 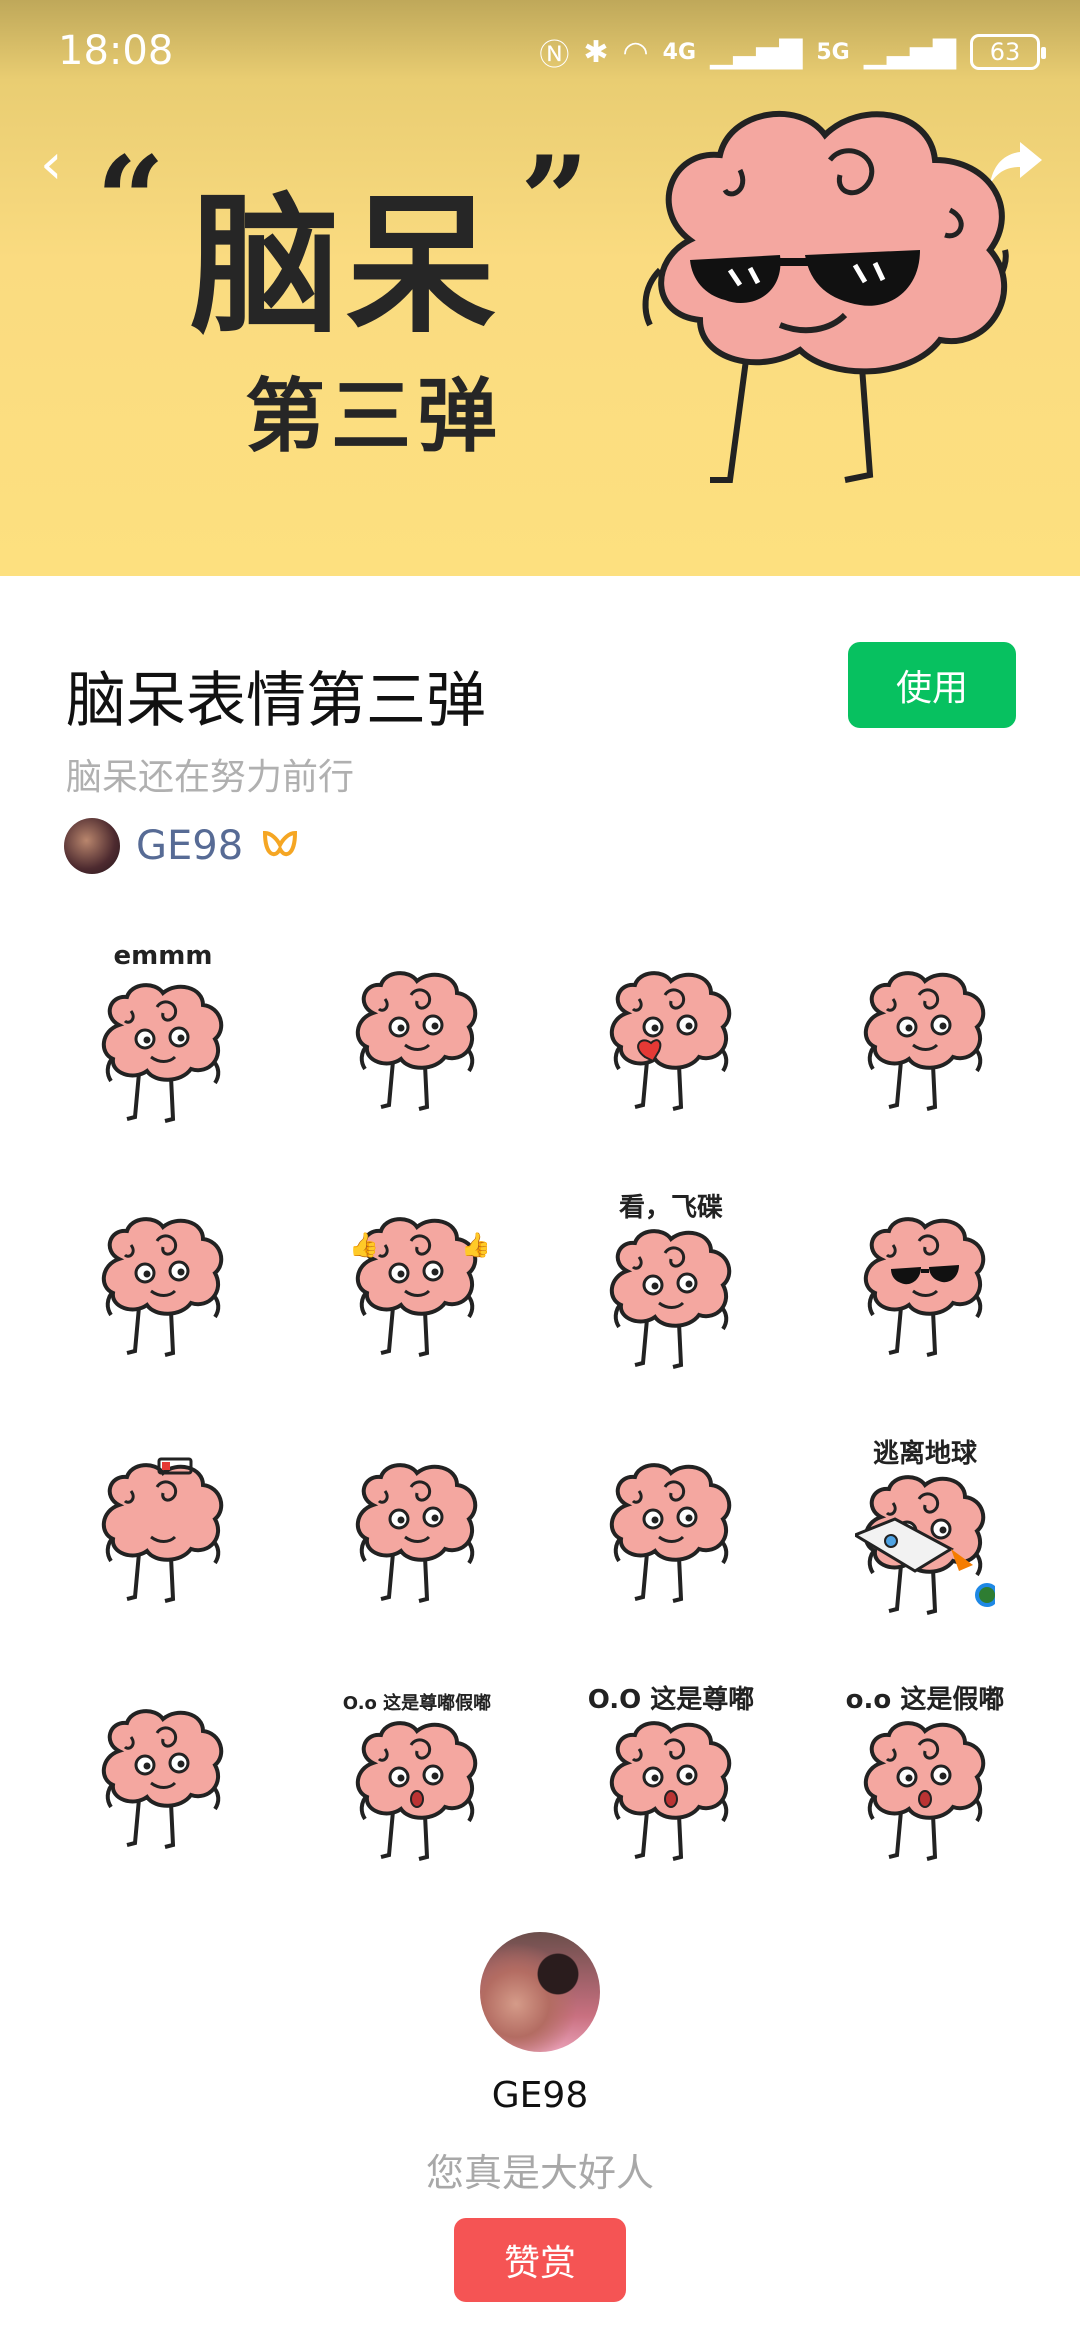 I want to click on brain-surprised-3-icon, so click(x=925, y=1791).